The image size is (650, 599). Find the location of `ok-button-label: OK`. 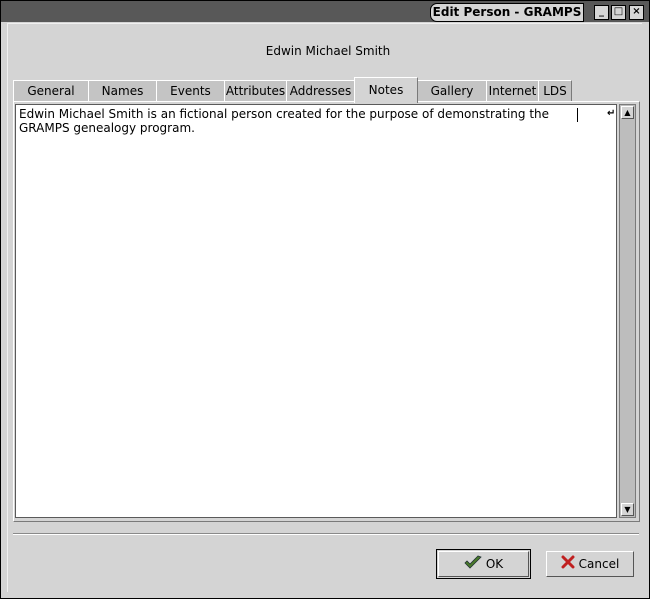

ok-button-label: OK is located at coordinates (494, 564).